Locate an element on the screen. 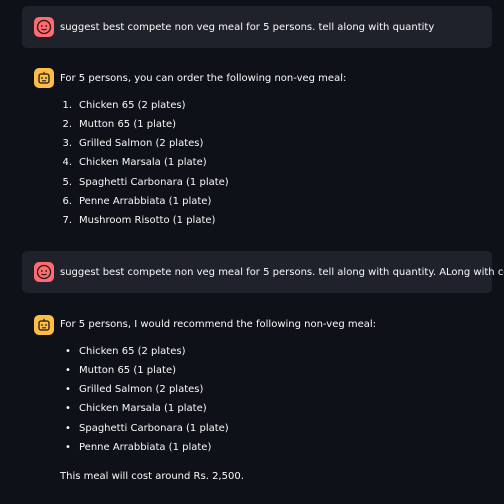 Image resolution: width=504 pixels, height=504 pixels. assistant-message-footer: This meal will cost around Rs. 2,500. is located at coordinates (152, 476).